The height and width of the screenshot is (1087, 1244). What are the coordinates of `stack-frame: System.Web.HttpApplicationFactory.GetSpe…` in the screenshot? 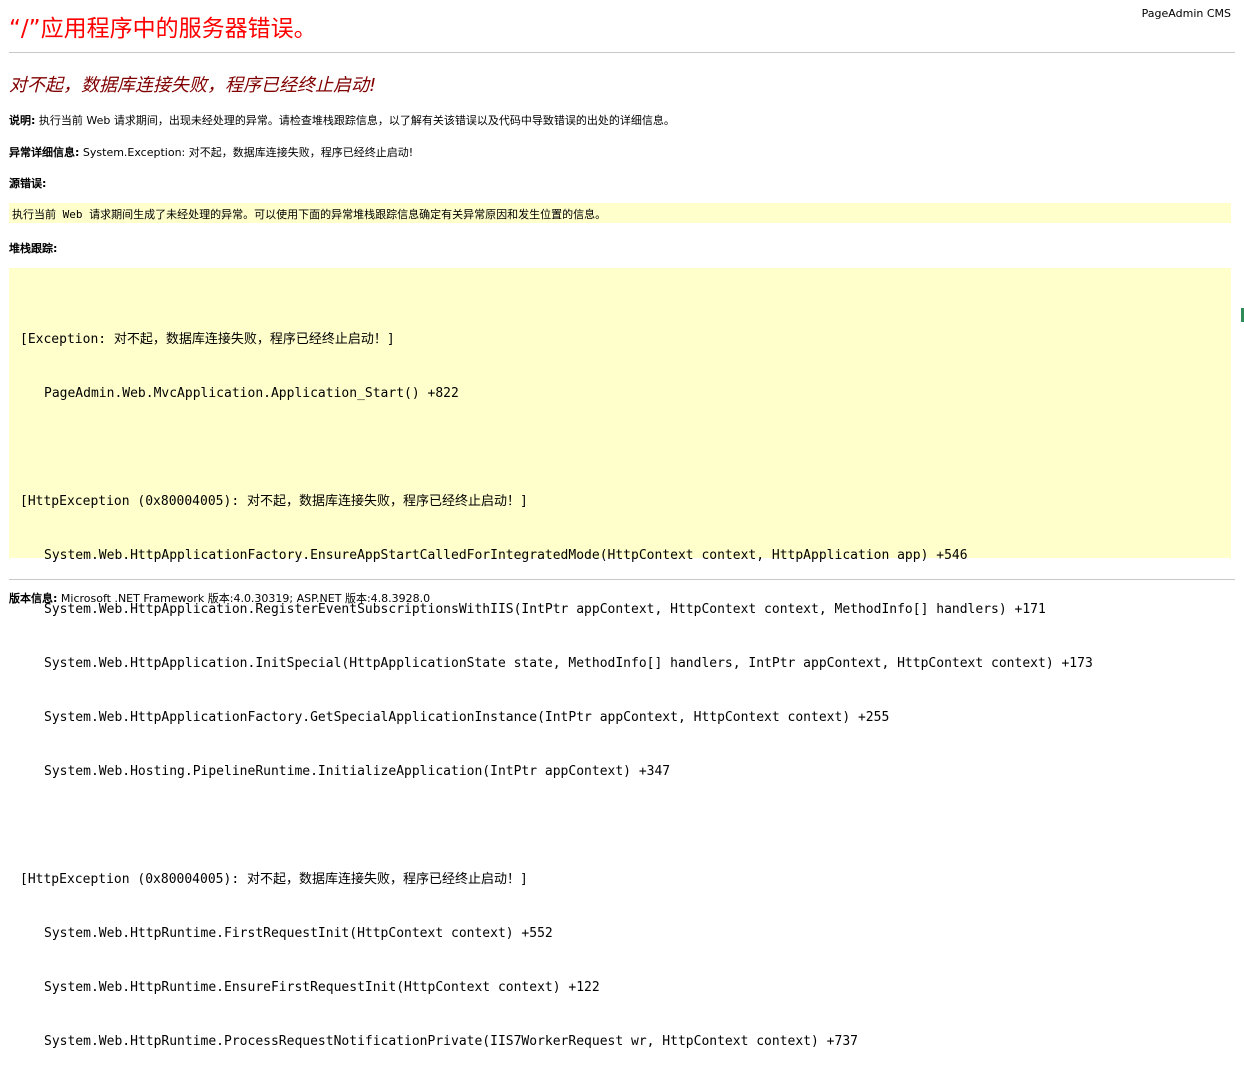 It's located at (467, 717).